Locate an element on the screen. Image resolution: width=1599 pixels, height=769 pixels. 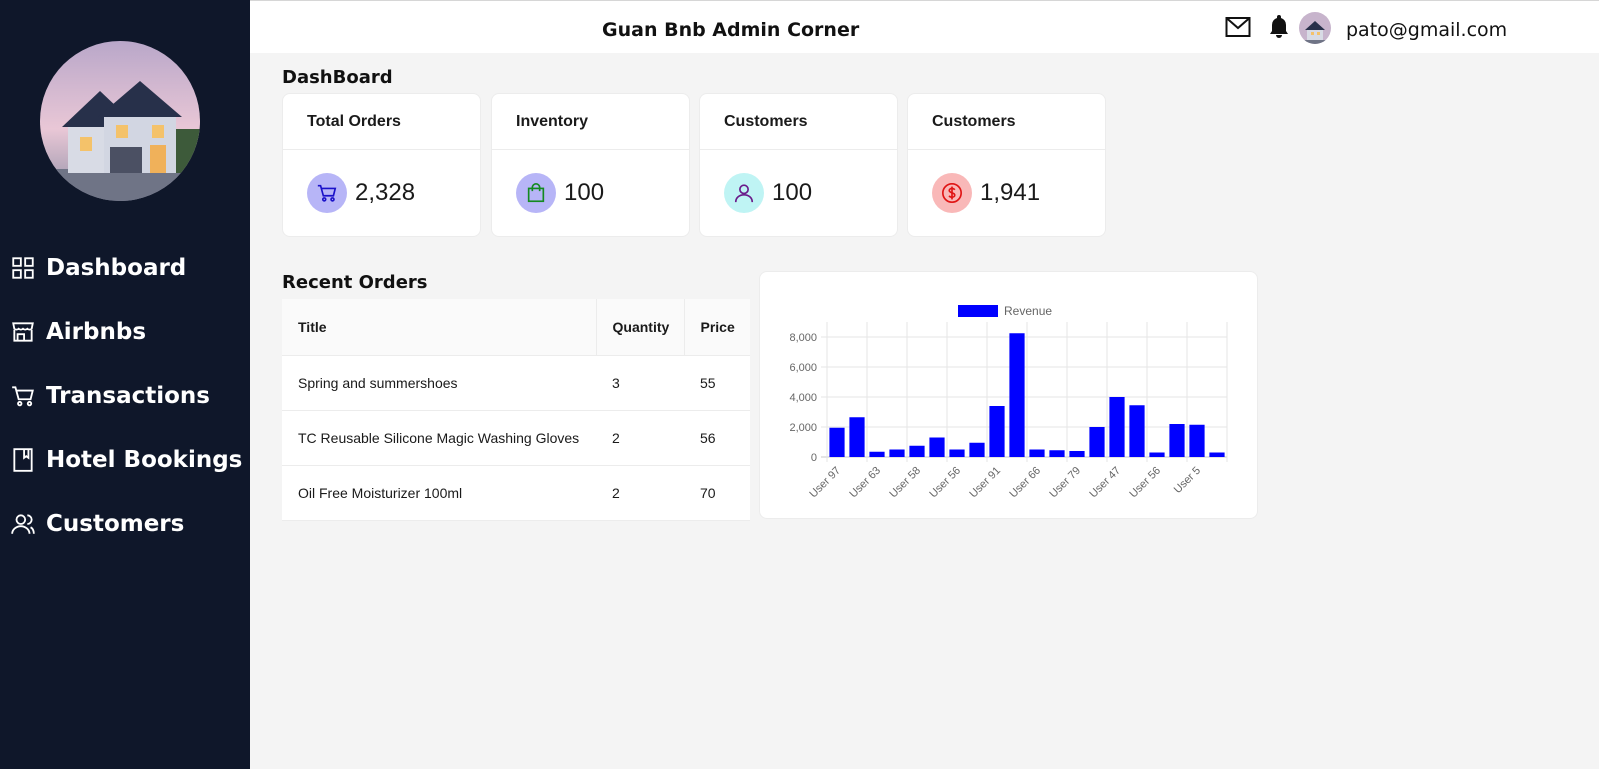
card-value: 2,328 is located at coordinates (385, 192).